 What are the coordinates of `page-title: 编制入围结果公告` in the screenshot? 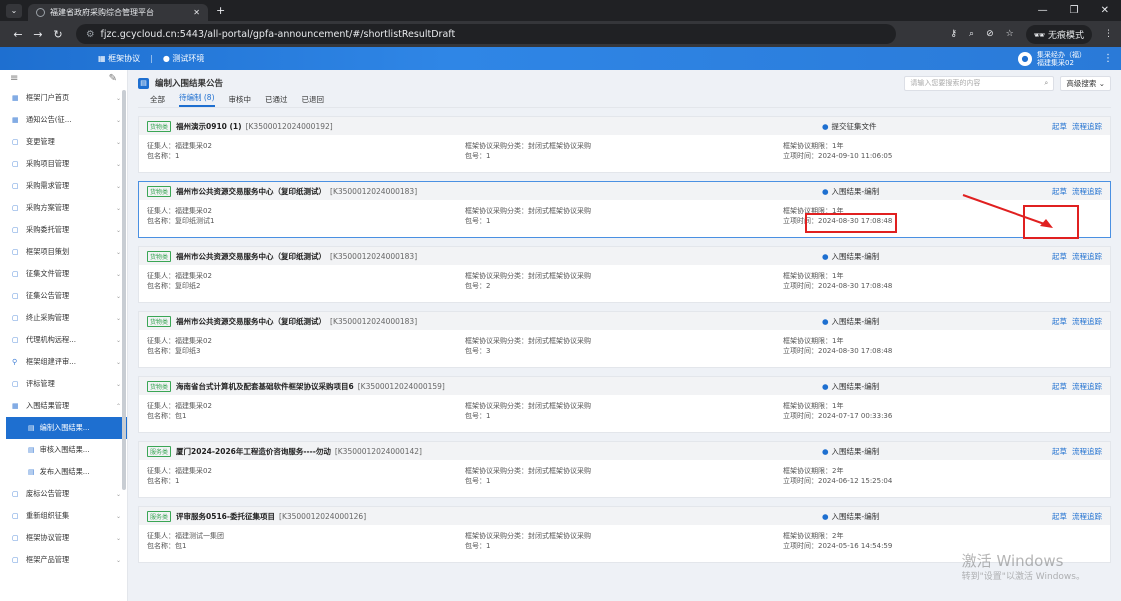 It's located at (189, 84).